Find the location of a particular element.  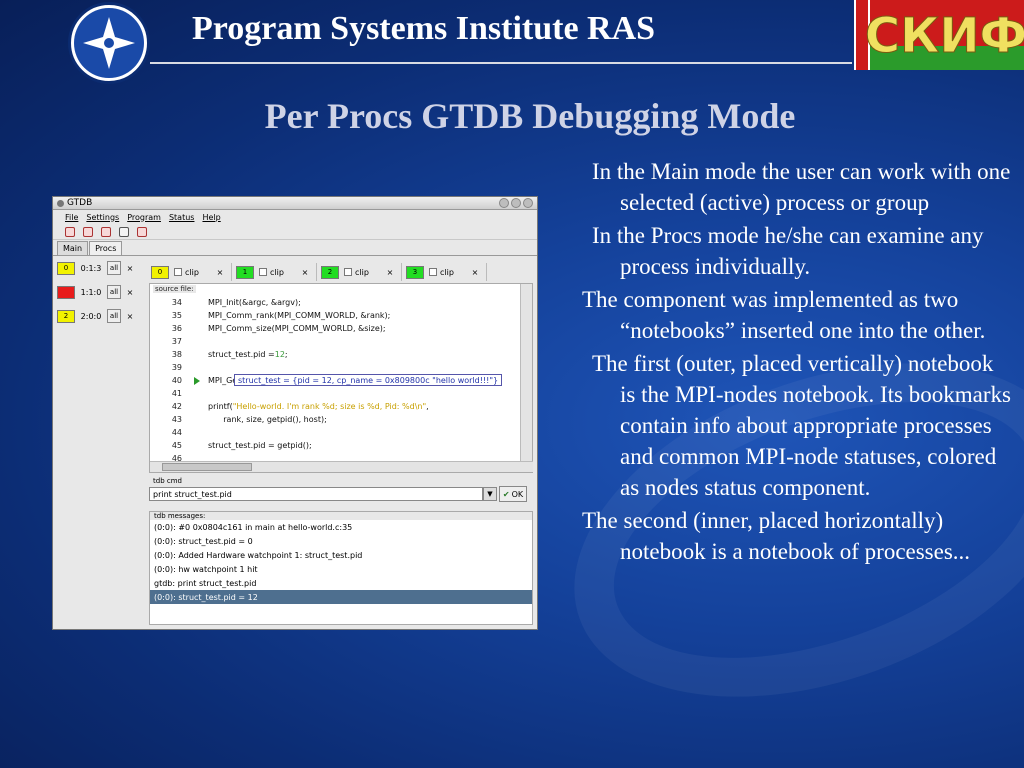

node-tab: 0 0:1:3 all × is located at coordinates (102, 268).